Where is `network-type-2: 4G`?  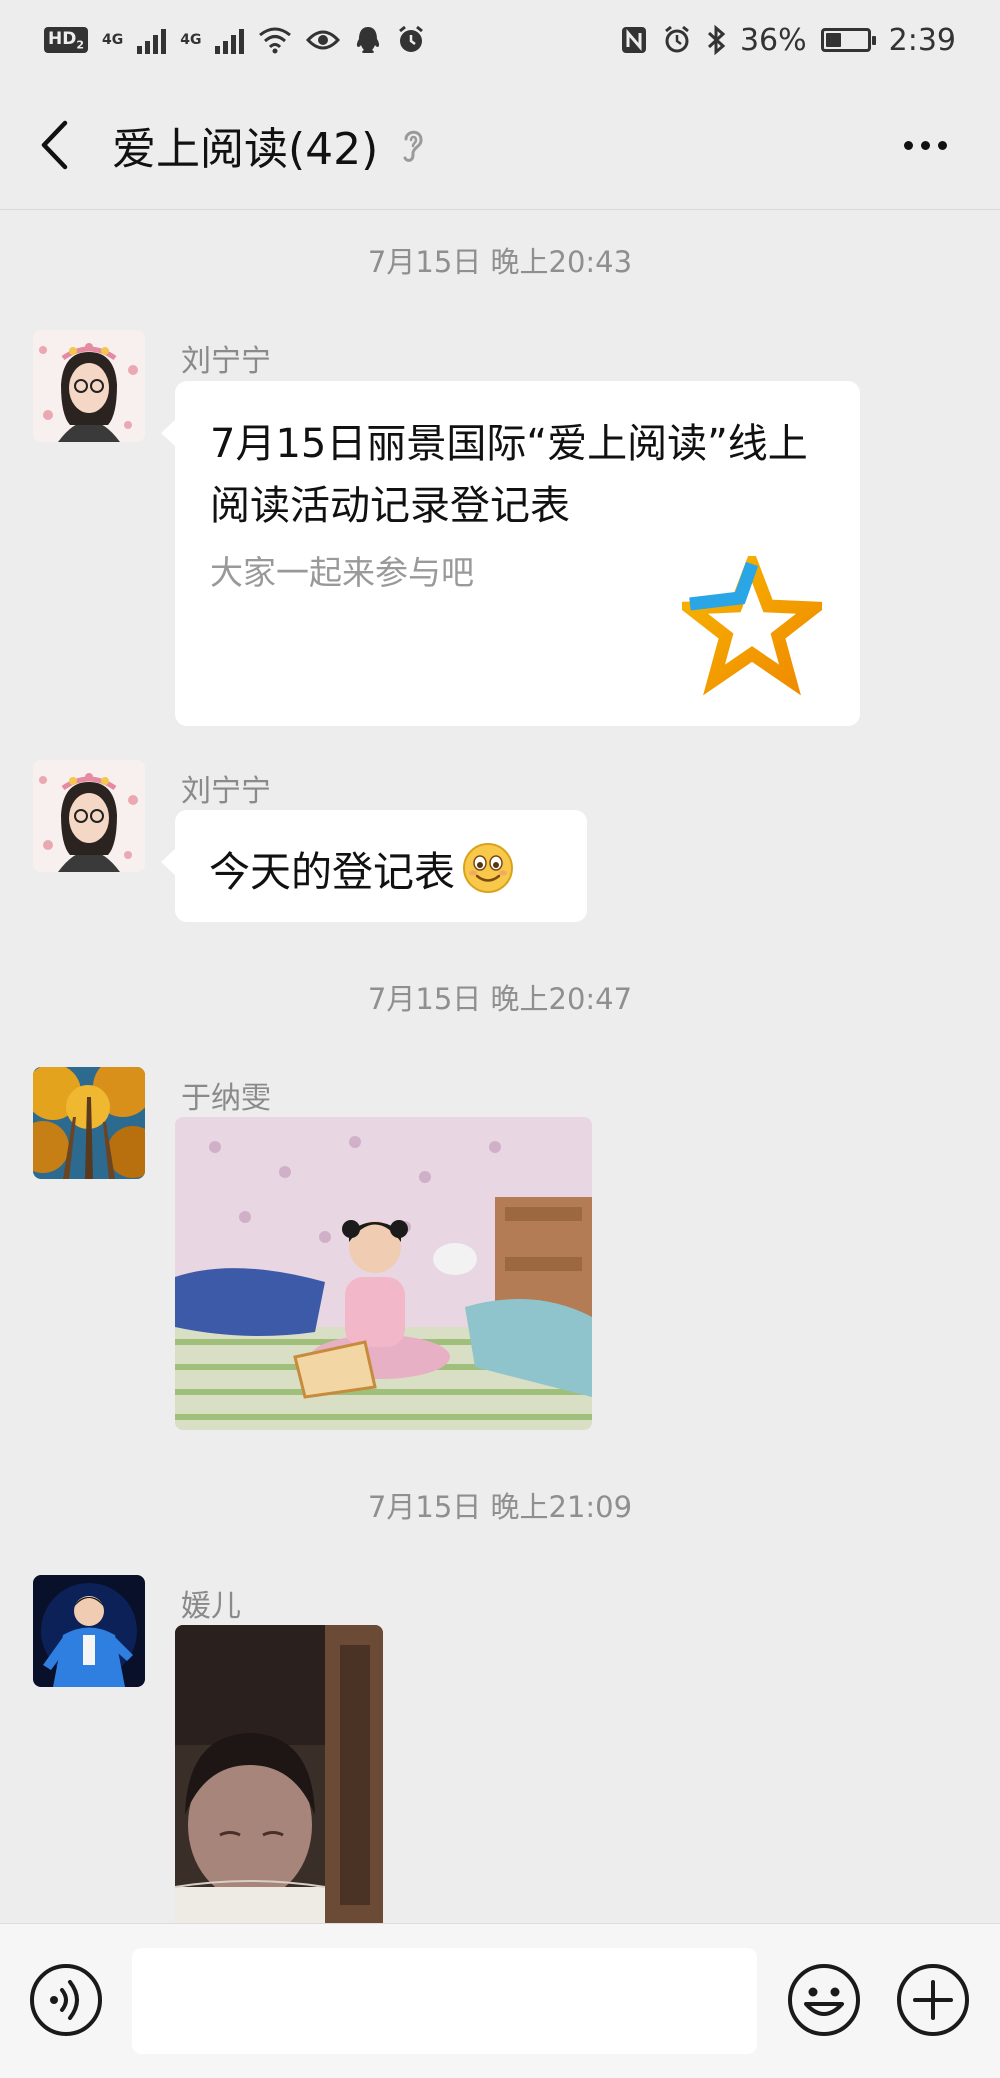 network-type-2: 4G is located at coordinates (191, 40).